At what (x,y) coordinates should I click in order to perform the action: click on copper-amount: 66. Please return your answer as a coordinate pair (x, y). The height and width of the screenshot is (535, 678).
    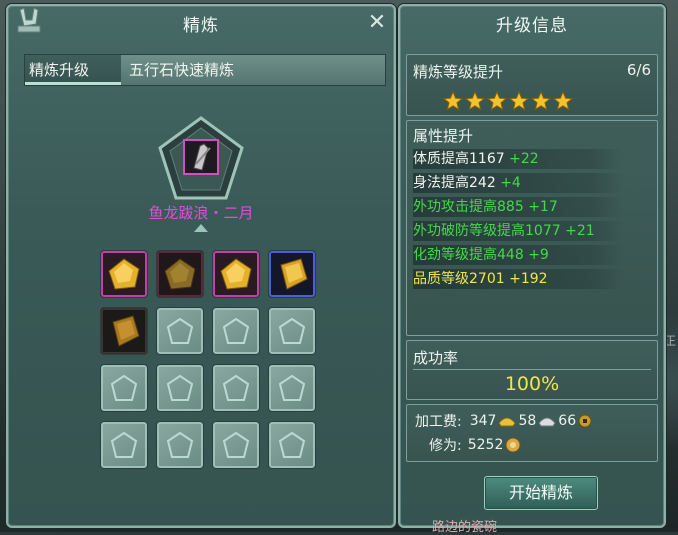
    Looking at the image, I should click on (567, 421).